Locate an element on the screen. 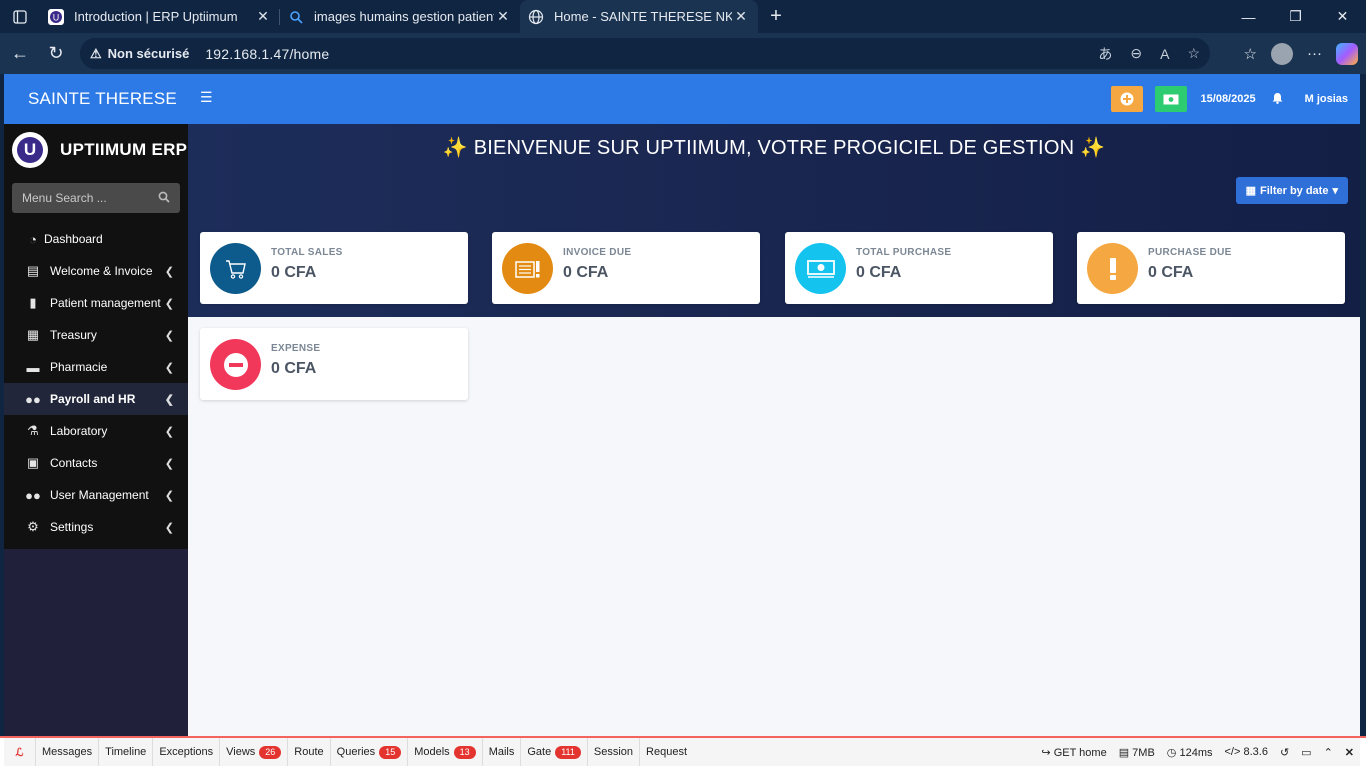 This screenshot has height=768, width=1366. browser-tab-1: U Introduction | ERP Uptiimum ✕ is located at coordinates (160, 16).